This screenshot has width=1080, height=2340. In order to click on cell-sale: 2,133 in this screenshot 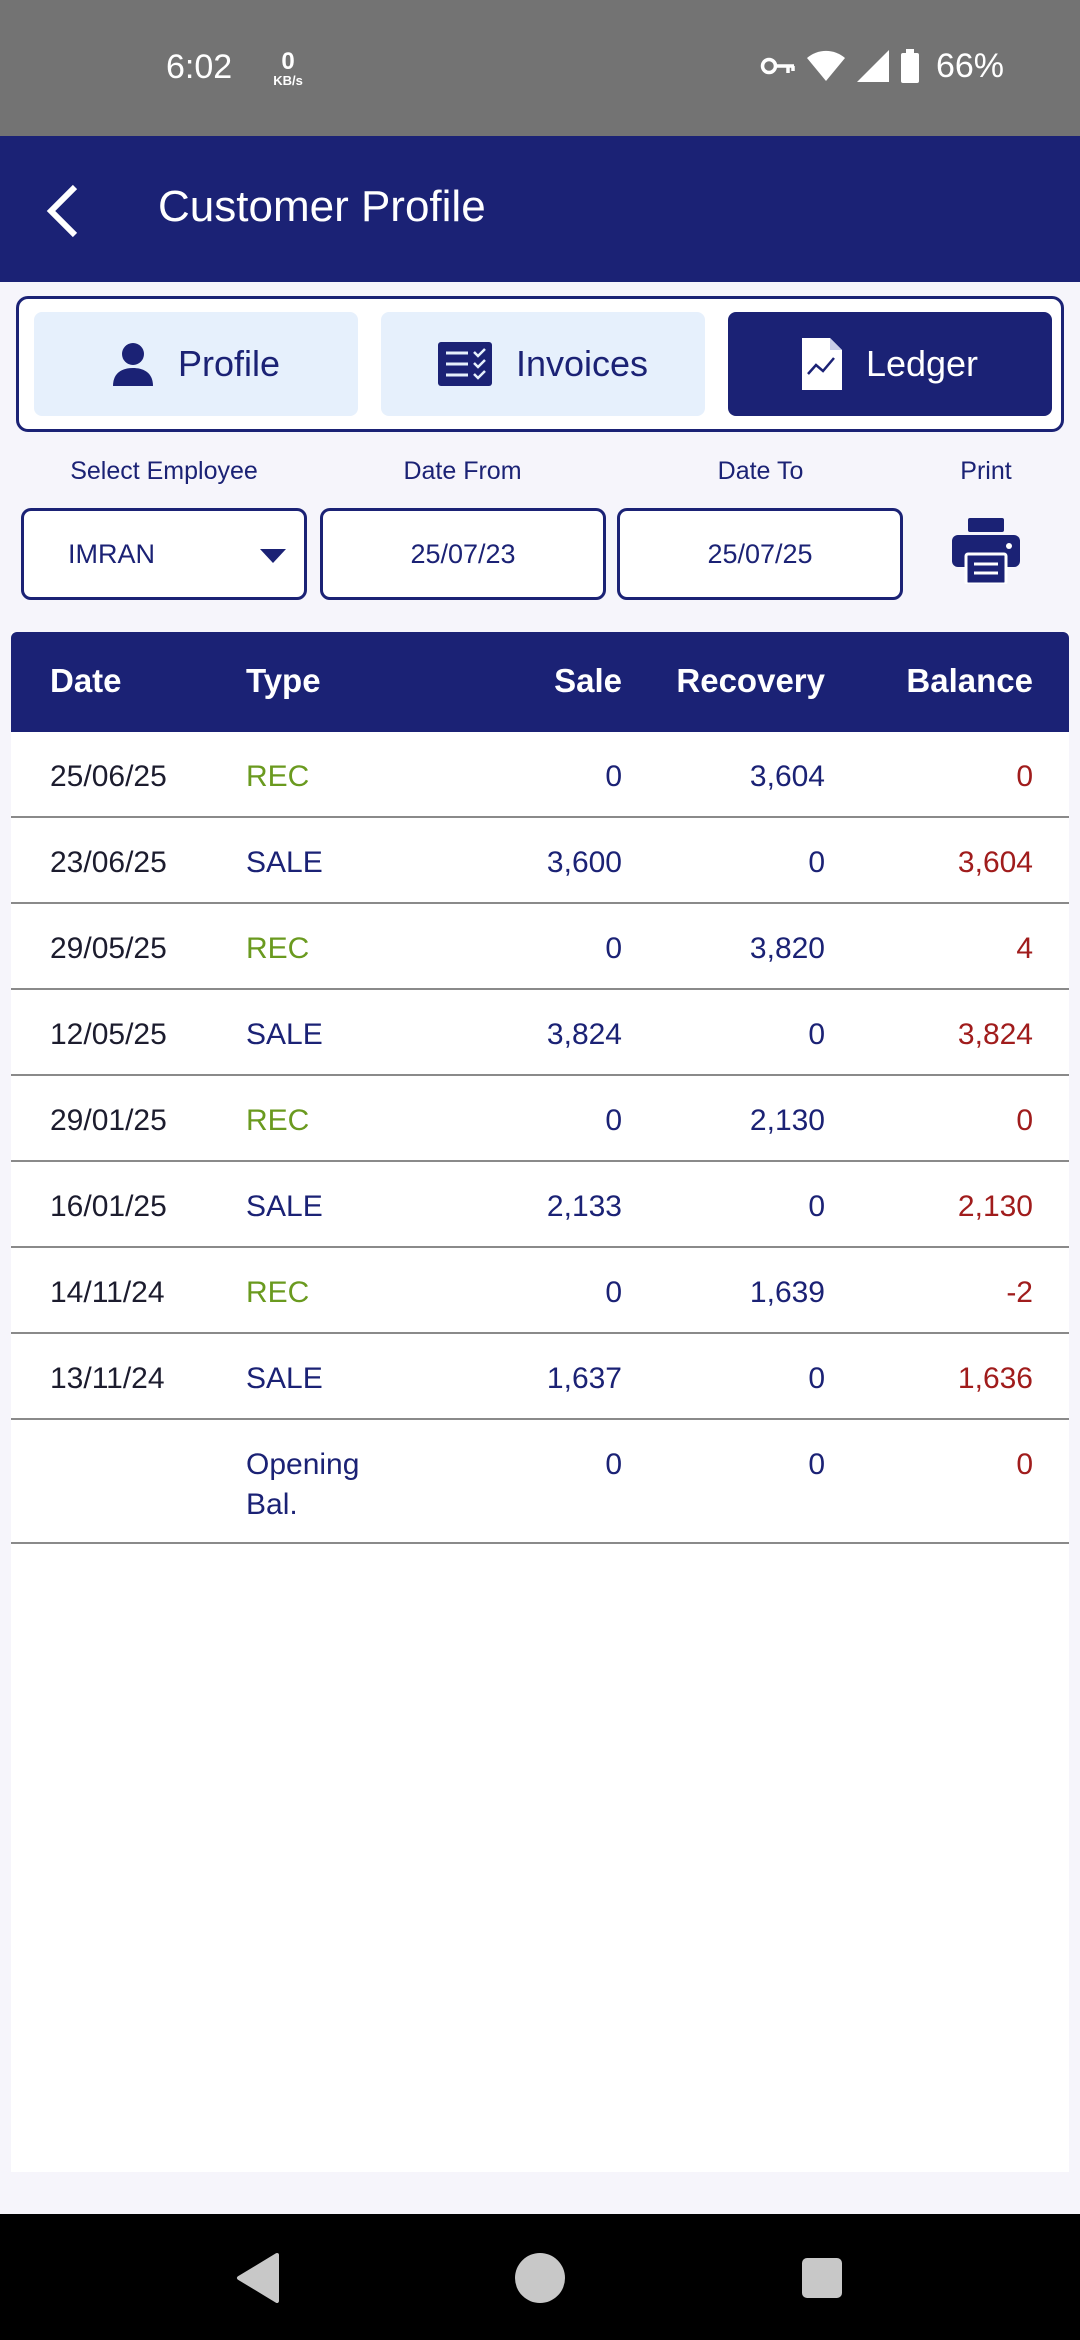, I will do `click(584, 1206)`.